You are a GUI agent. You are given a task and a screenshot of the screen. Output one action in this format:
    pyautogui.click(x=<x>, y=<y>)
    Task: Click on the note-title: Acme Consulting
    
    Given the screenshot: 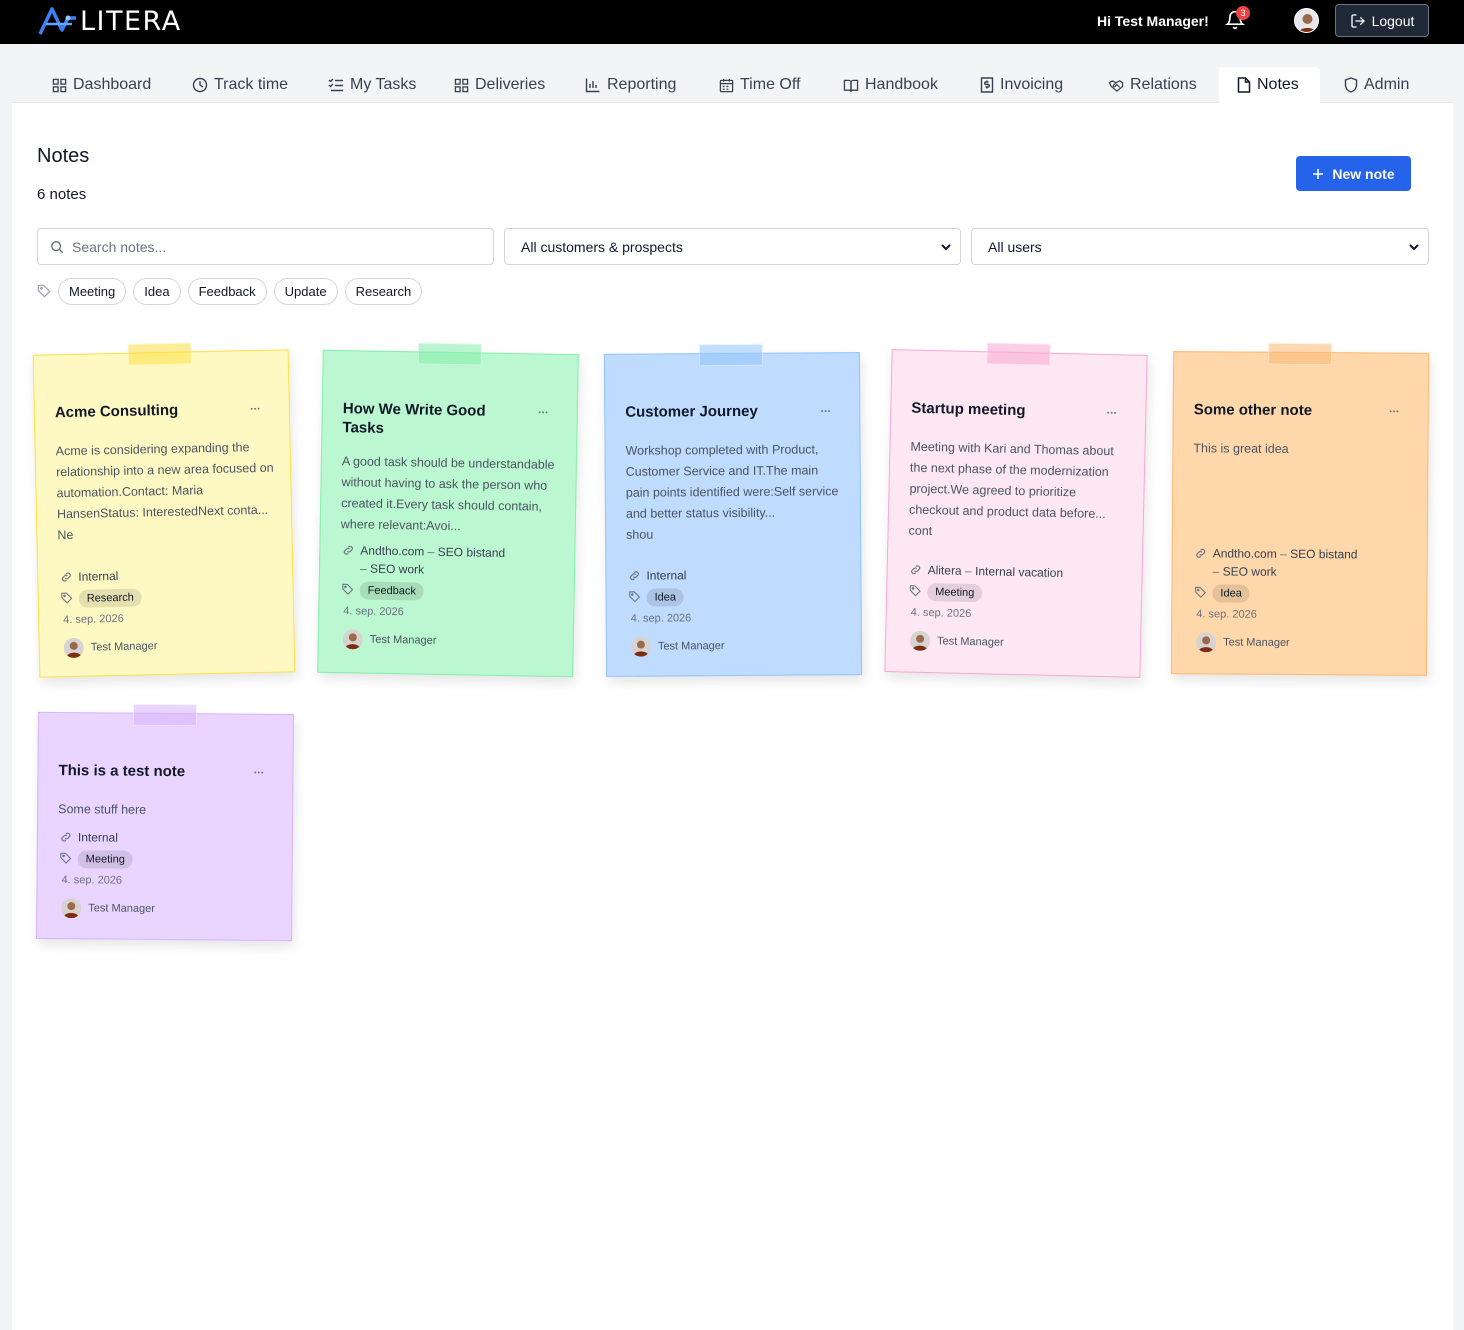 What is the action you would take?
    pyautogui.click(x=116, y=411)
    